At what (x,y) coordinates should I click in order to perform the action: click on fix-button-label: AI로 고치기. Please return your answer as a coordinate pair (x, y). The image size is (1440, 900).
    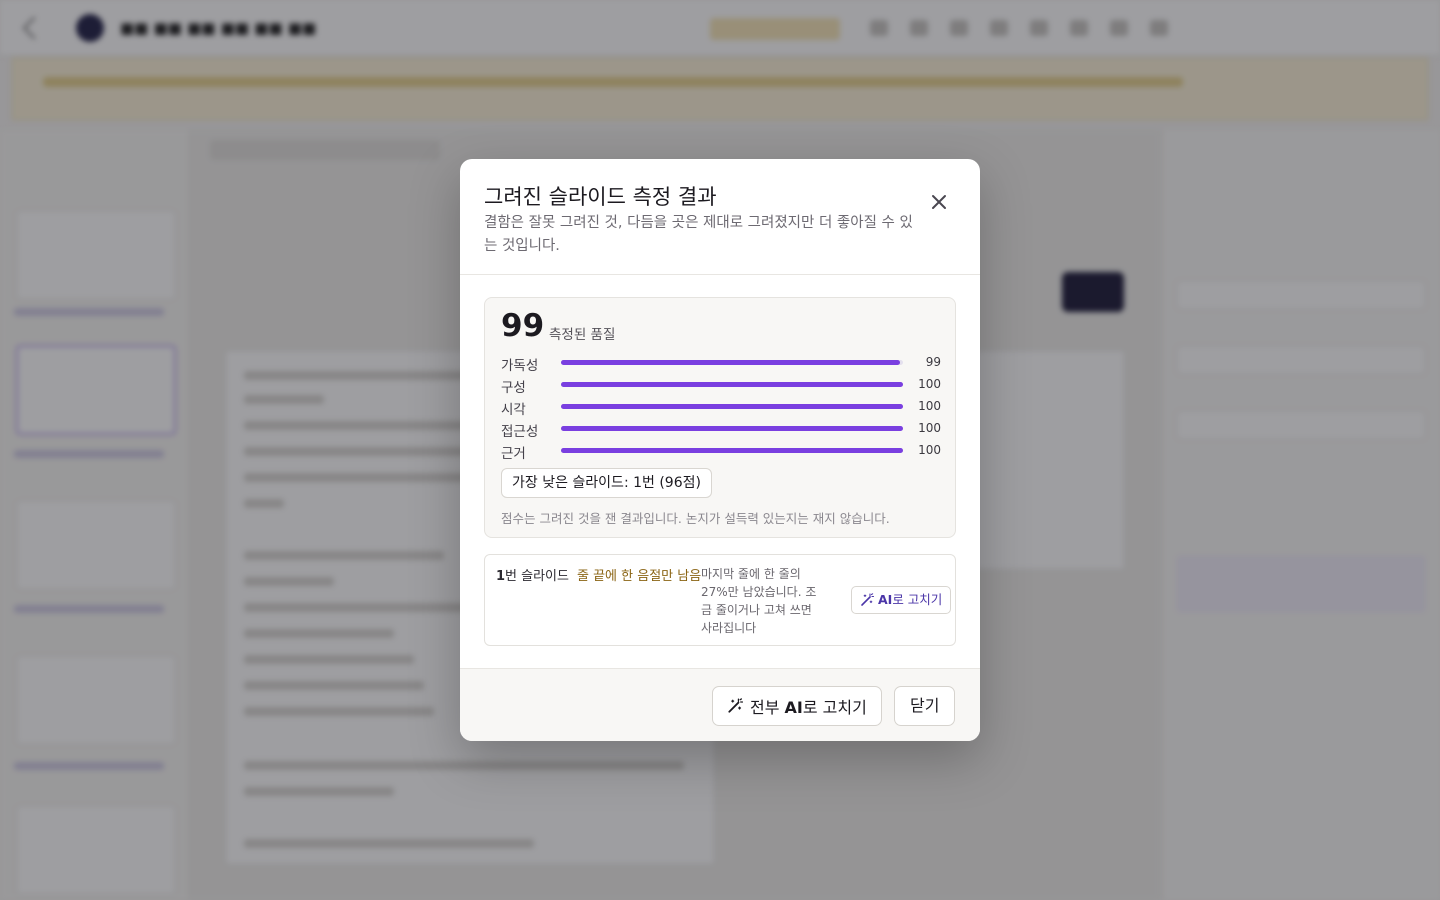
    Looking at the image, I should click on (910, 600).